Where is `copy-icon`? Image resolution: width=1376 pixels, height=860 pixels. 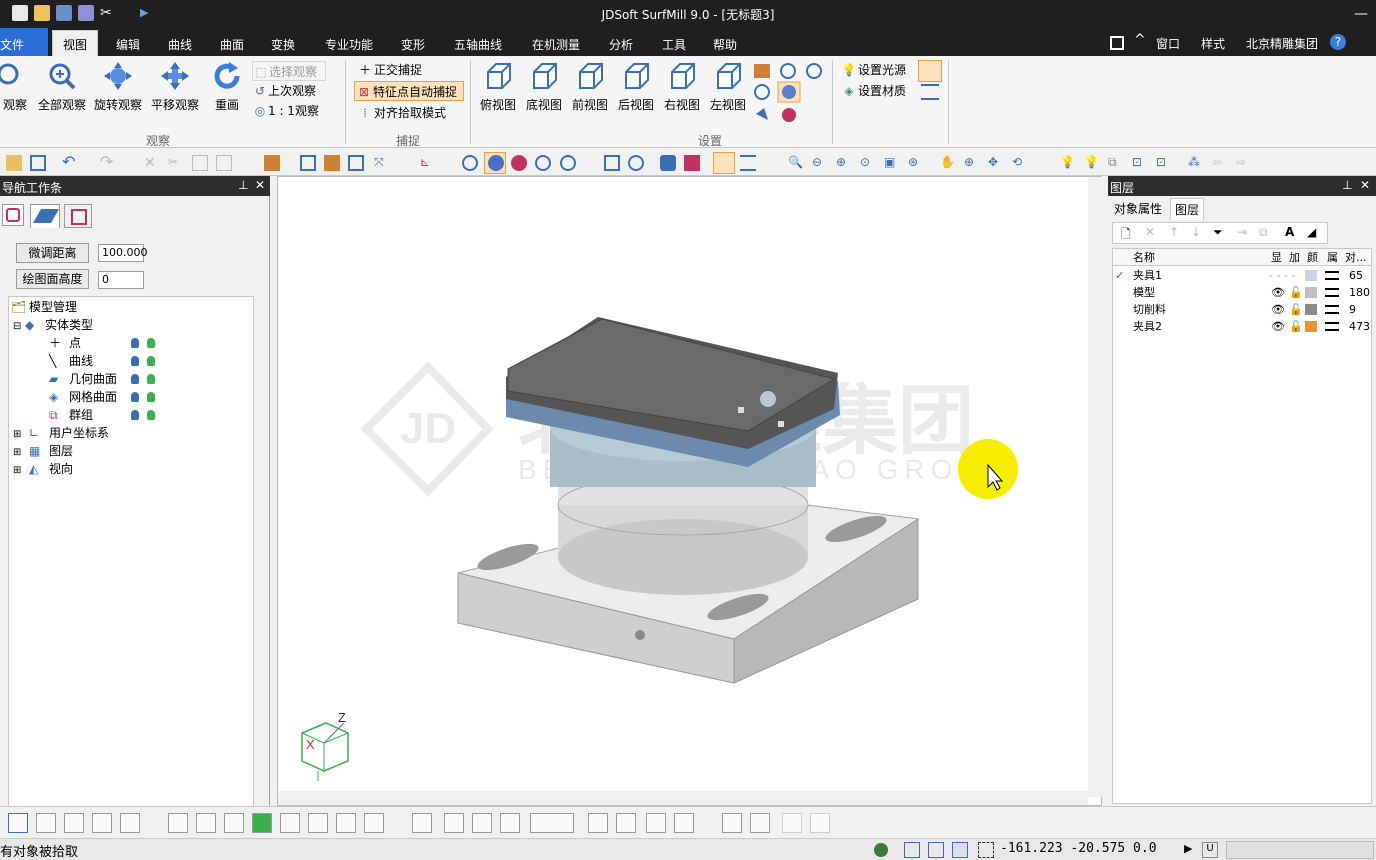 copy-icon is located at coordinates (200, 163).